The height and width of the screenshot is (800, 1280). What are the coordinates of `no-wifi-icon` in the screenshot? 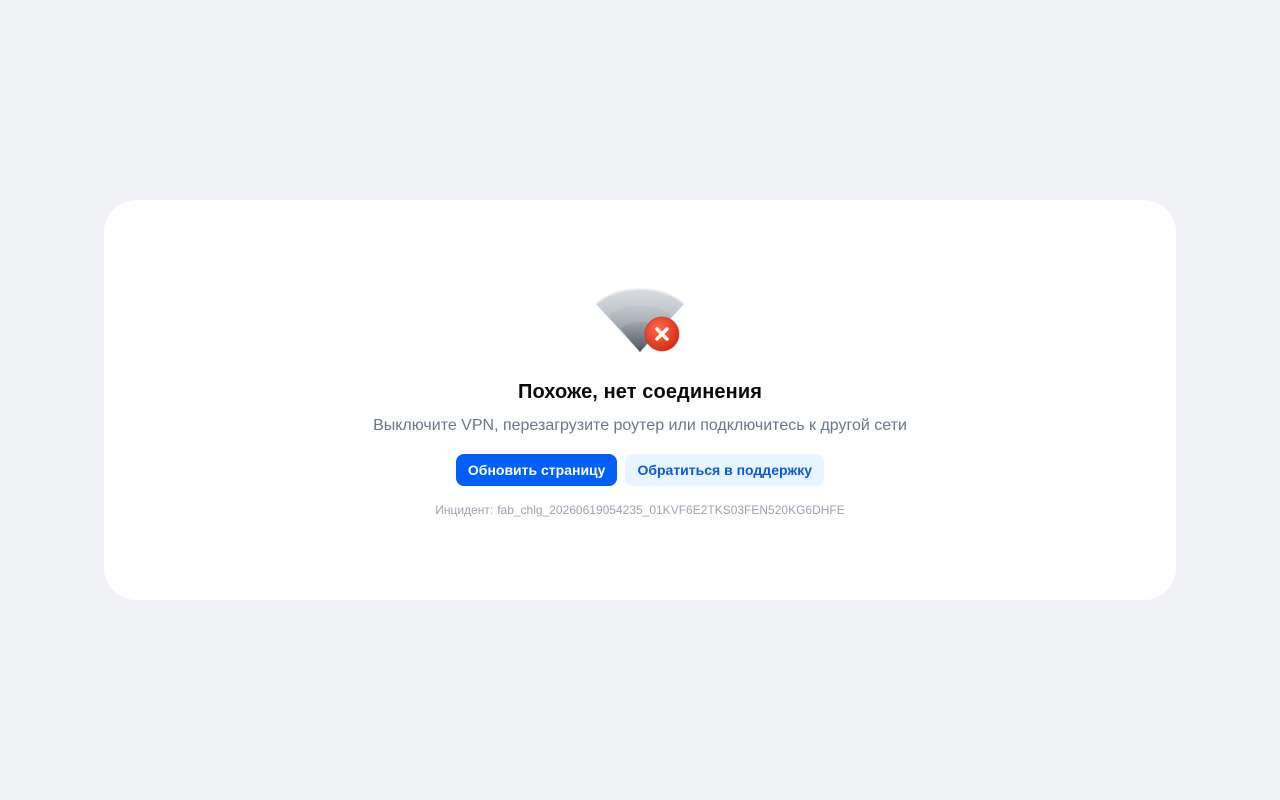 It's located at (640, 320).